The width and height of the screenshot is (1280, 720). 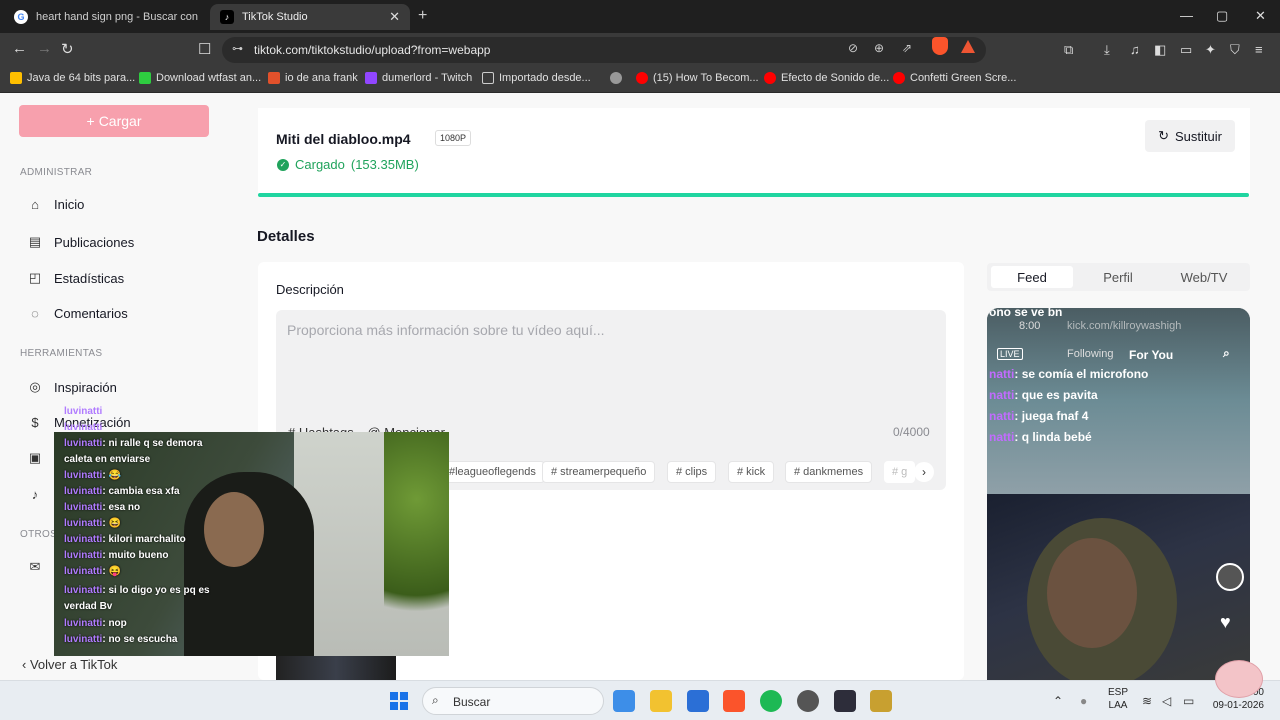 What do you see at coordinates (1147, 701) in the screenshot?
I see `wifi-icon: ≋` at bounding box center [1147, 701].